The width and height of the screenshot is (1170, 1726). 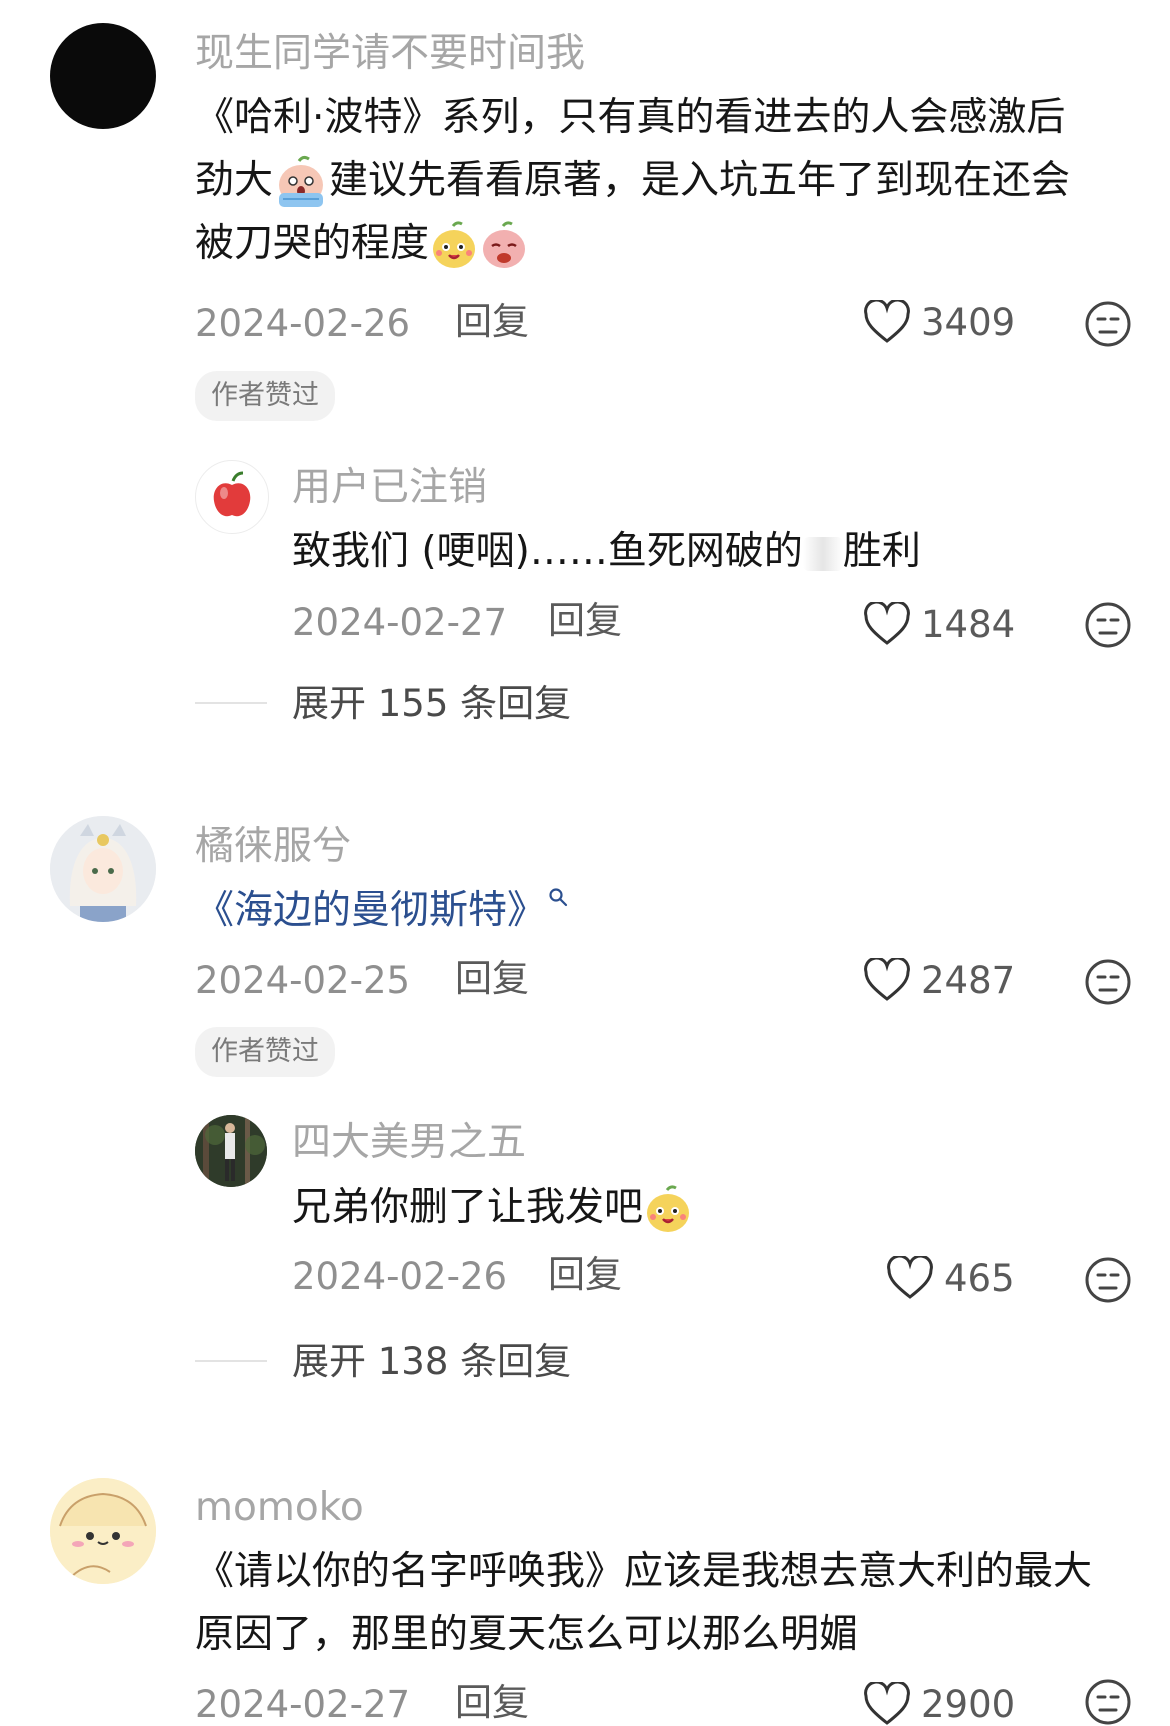 I want to click on comment-text-line: 劲大 建议先看看原著，是入坑五年了到现在还会, so click(x=632, y=180).